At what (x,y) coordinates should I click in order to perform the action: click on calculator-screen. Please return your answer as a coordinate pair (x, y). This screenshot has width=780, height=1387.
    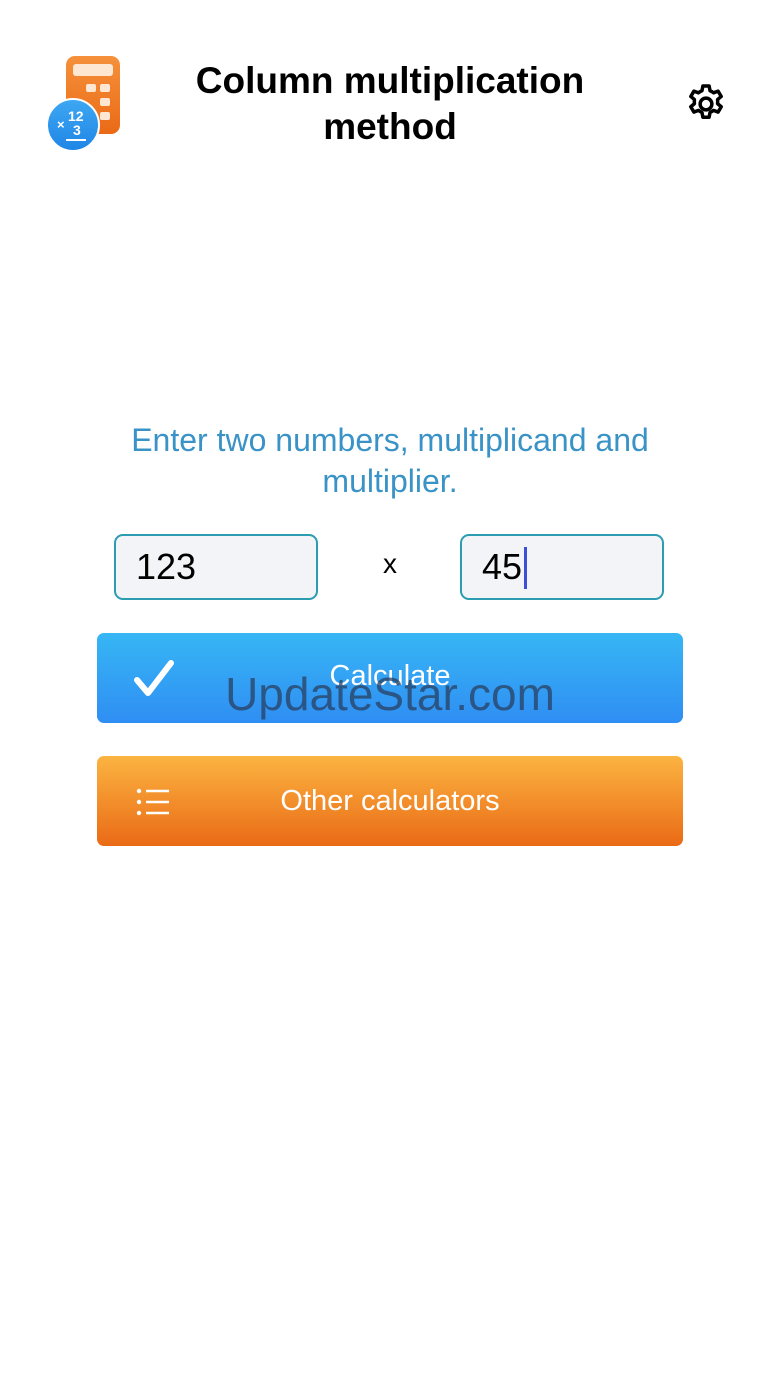
    Looking at the image, I should click on (93, 70).